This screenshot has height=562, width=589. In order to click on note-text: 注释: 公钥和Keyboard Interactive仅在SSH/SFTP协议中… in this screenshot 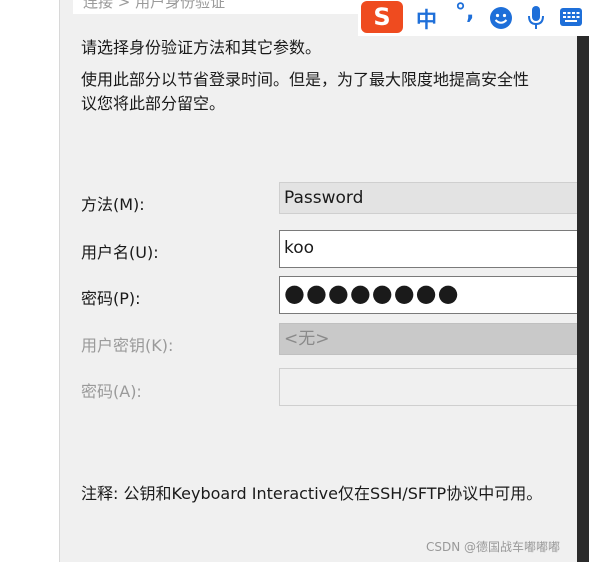, I will do `click(312, 493)`.